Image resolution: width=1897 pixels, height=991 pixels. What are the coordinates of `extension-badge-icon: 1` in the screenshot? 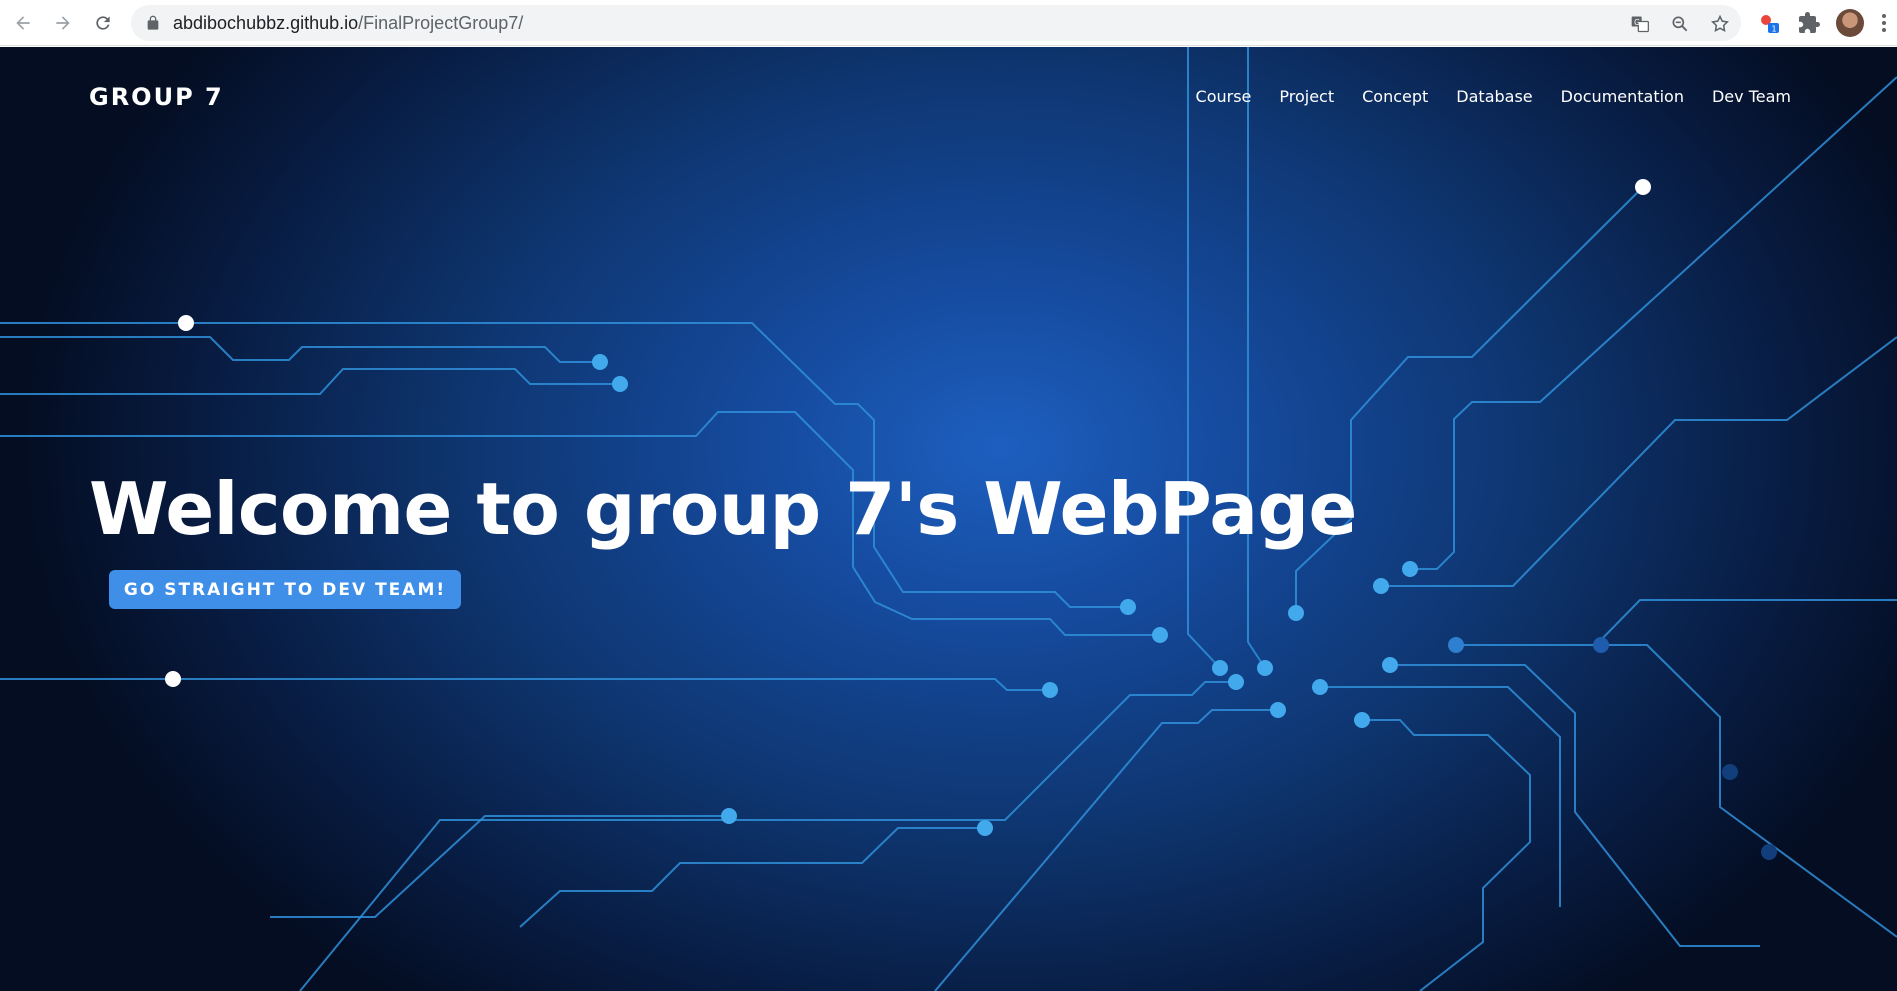 It's located at (1770, 24).